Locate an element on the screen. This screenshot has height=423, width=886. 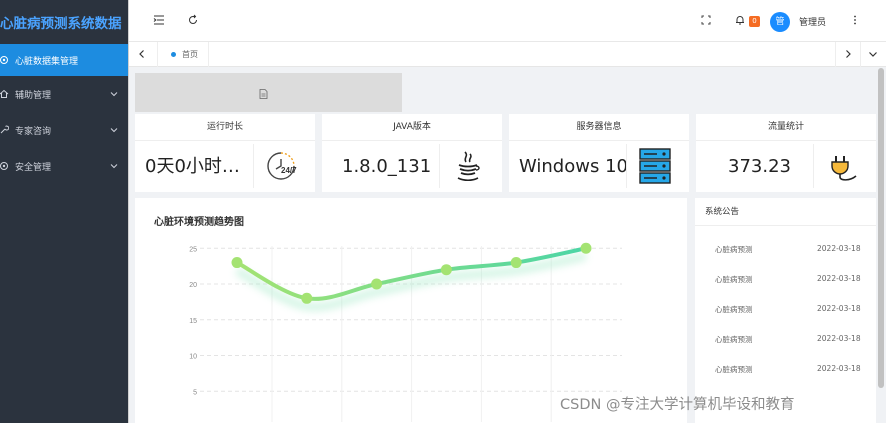
bell-icon is located at coordinates (740, 20).